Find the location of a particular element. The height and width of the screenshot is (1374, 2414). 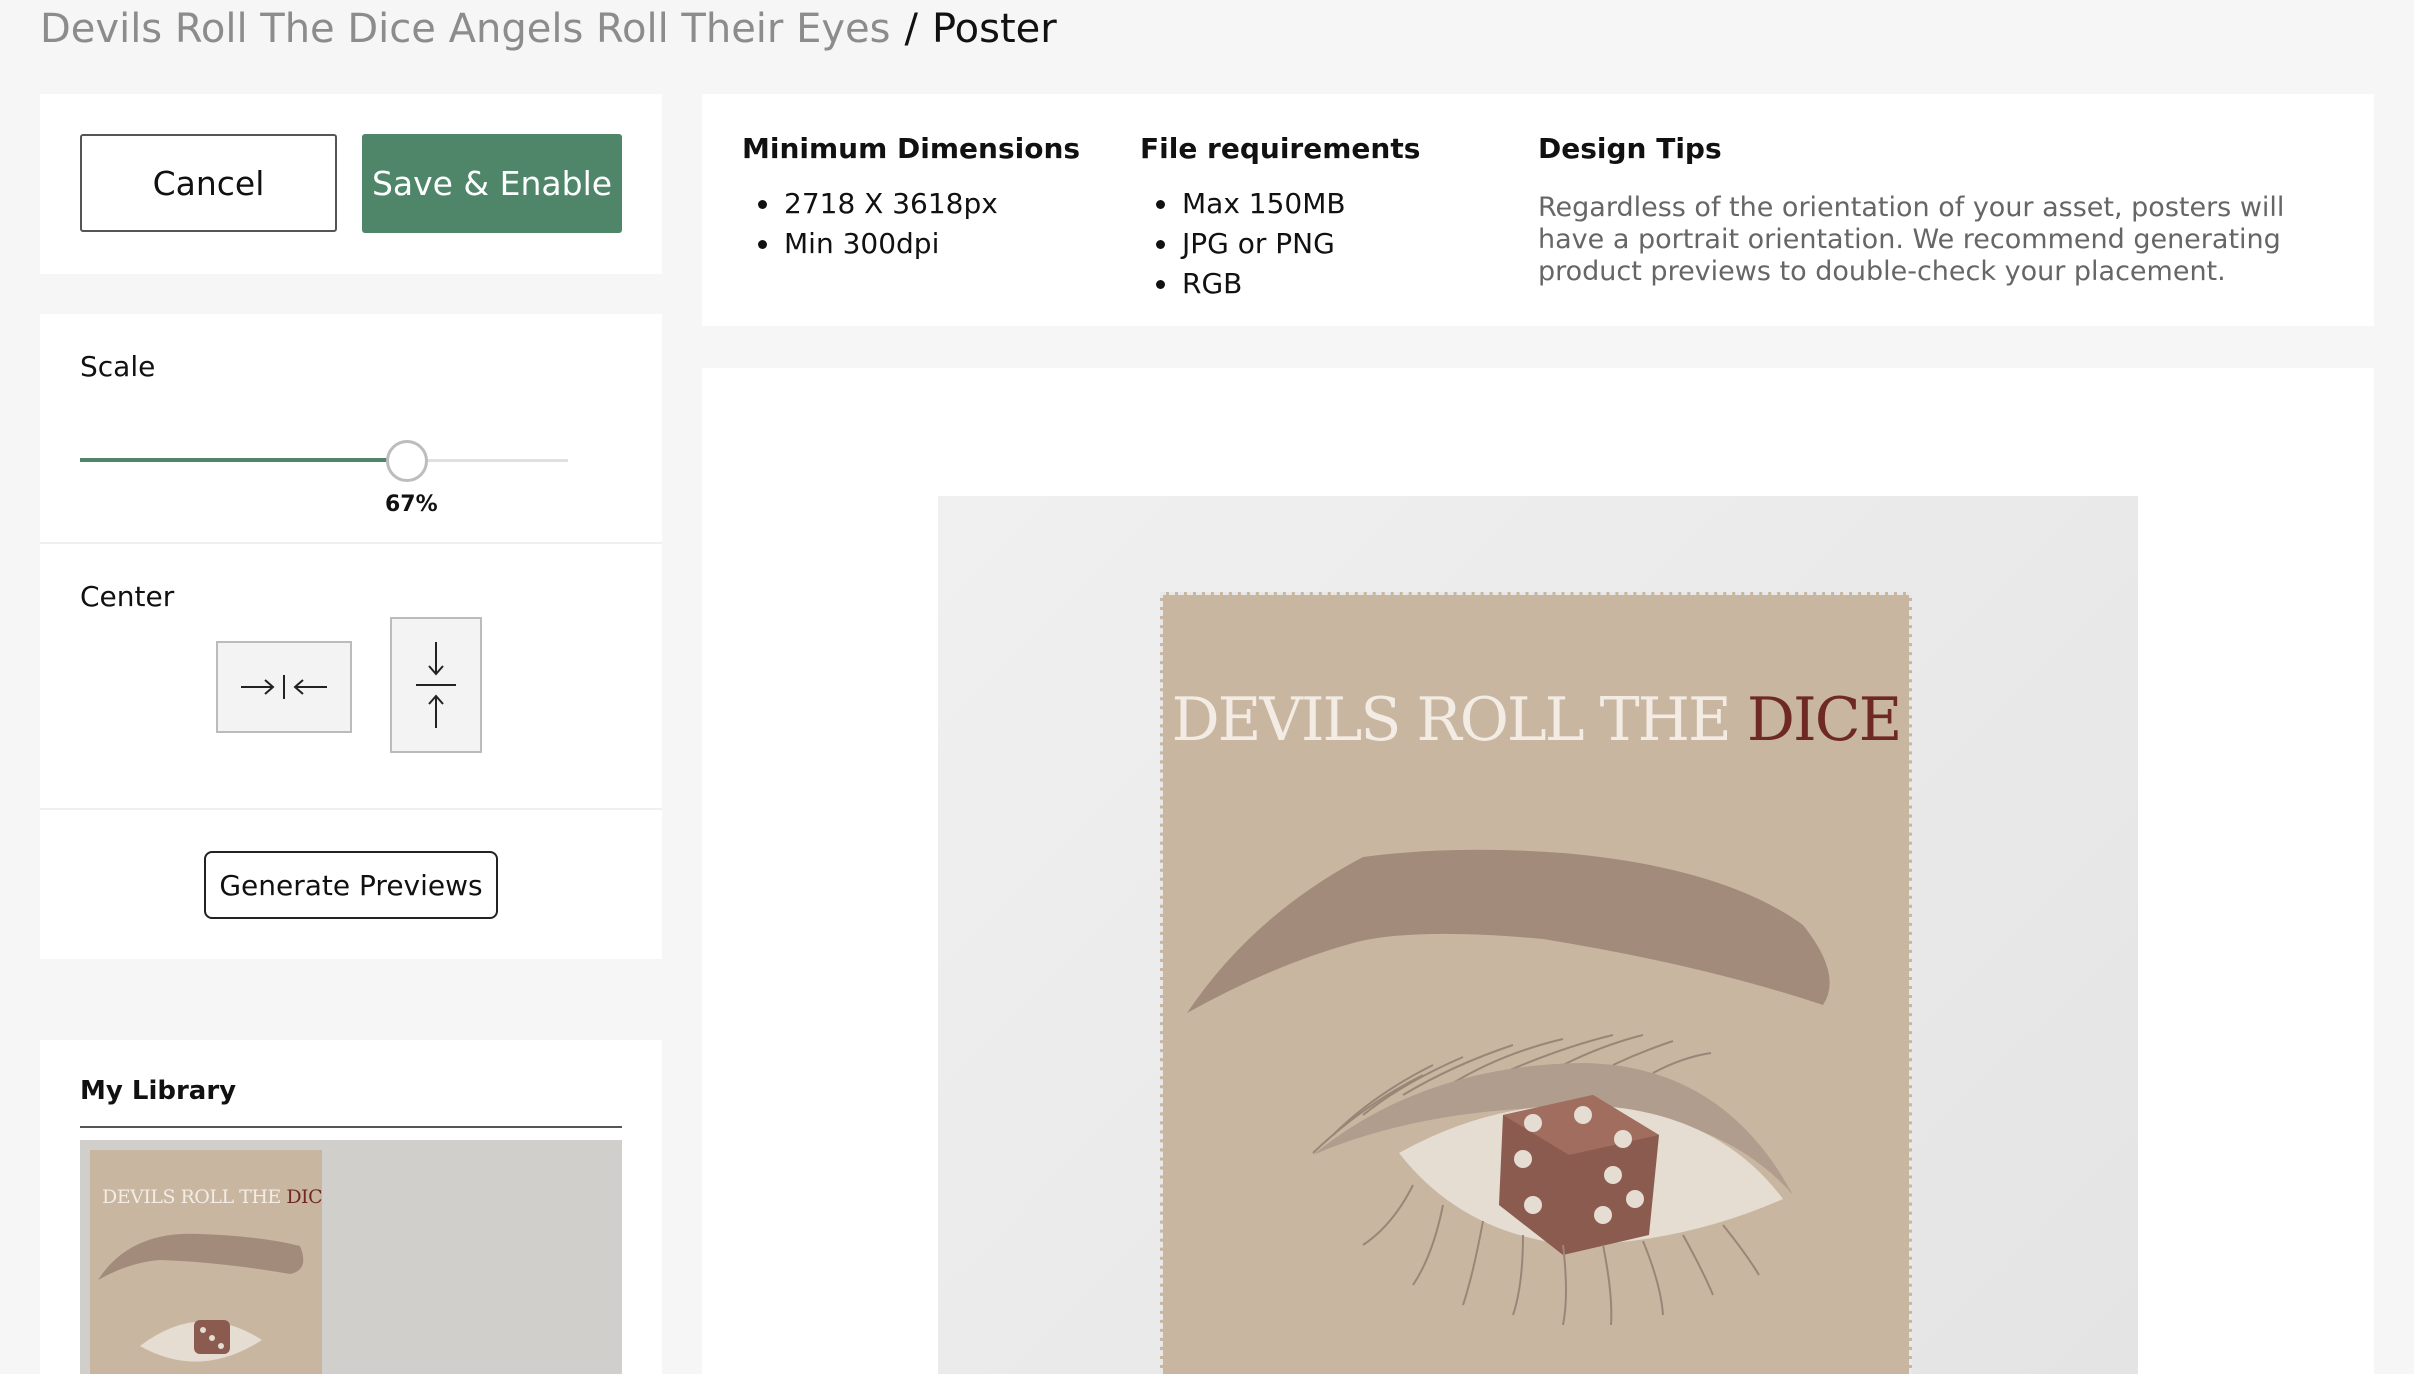

library-title: My Library is located at coordinates (158, 1091).